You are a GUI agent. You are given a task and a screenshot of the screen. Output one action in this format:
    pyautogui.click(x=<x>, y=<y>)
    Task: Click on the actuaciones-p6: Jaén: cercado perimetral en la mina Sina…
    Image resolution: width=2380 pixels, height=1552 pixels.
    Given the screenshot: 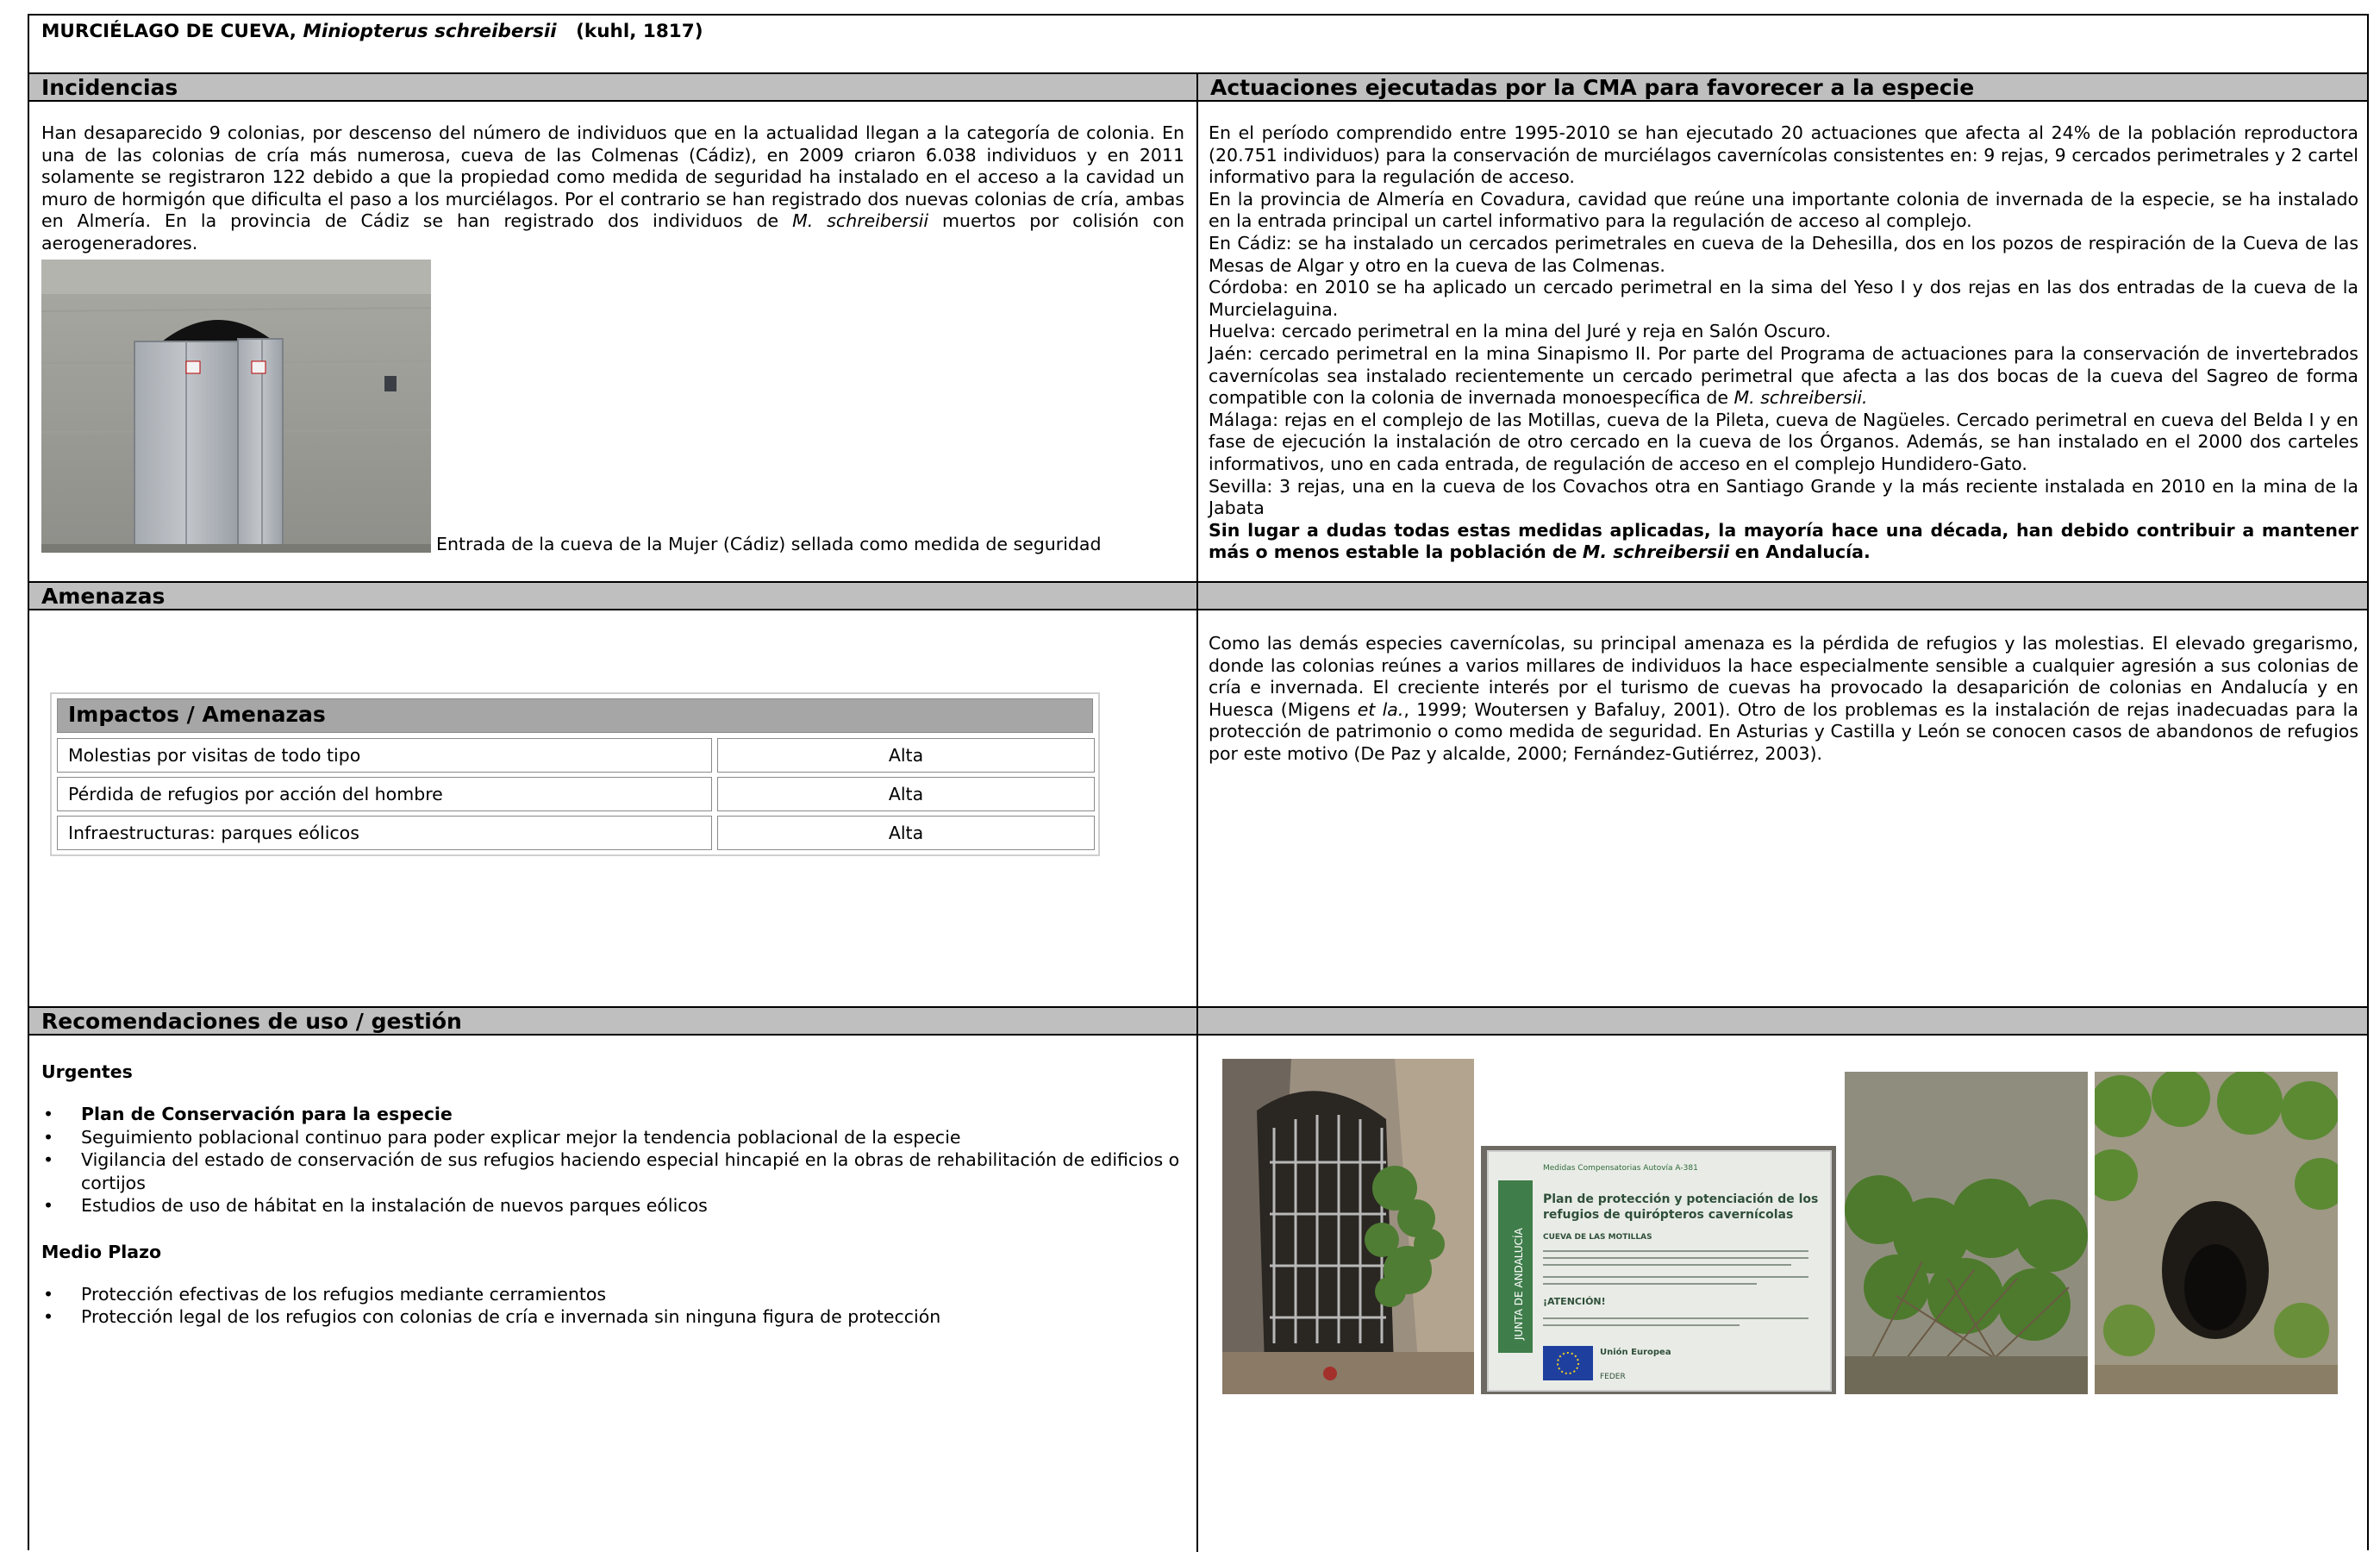 What is the action you would take?
    pyautogui.click(x=1784, y=376)
    